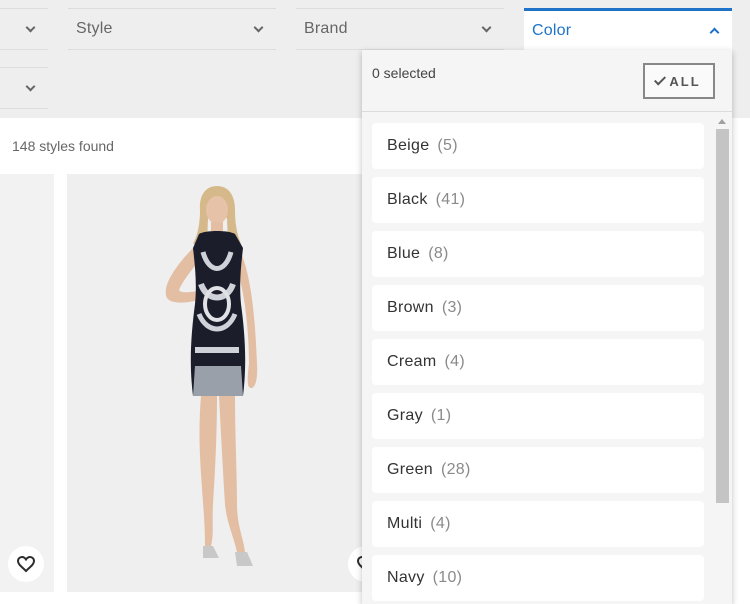 Image resolution: width=750 pixels, height=604 pixels. Describe the element at coordinates (410, 469) in the screenshot. I see `option-label: Green` at that location.